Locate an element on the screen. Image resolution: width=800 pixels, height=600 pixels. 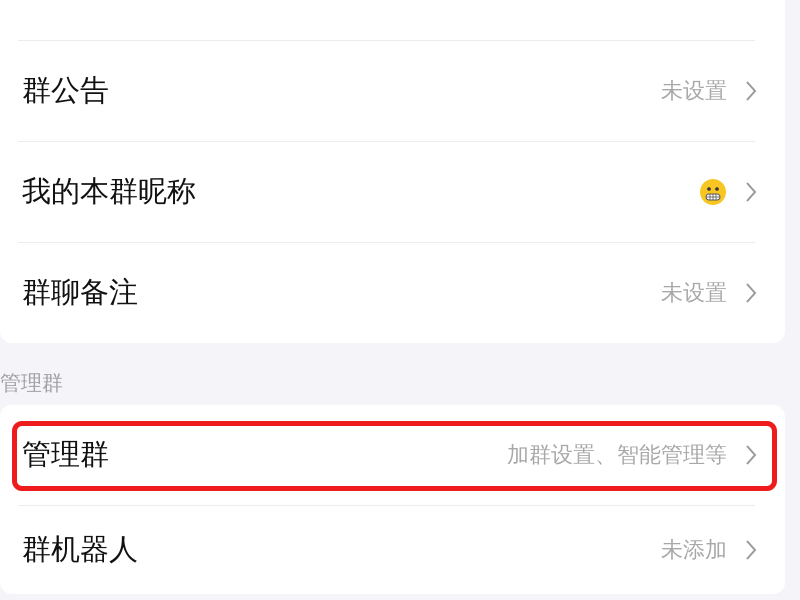
section-header: 管理群 is located at coordinates (32, 383).